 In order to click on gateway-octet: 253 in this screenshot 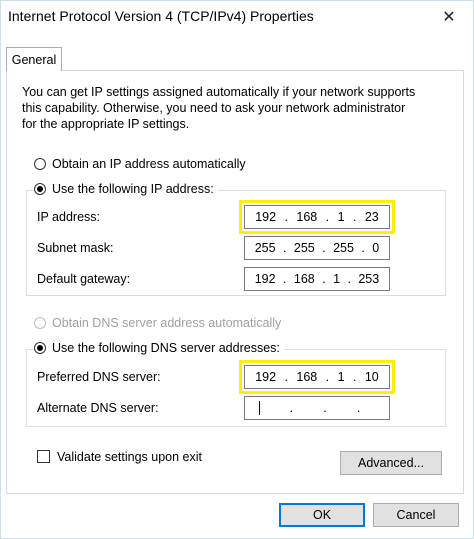, I will do `click(369, 279)`.